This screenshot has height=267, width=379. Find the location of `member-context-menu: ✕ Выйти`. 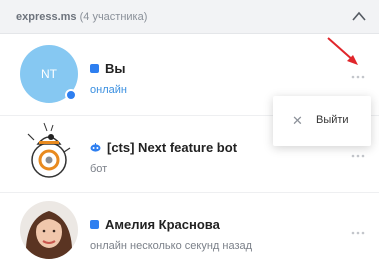

member-context-menu: ✕ Выйти is located at coordinates (322, 121).